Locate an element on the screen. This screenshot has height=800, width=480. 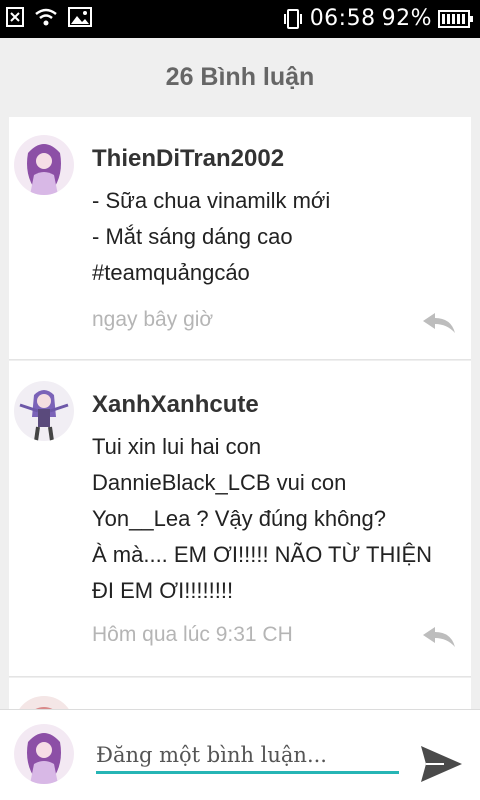
image-icon is located at coordinates (80, 17).